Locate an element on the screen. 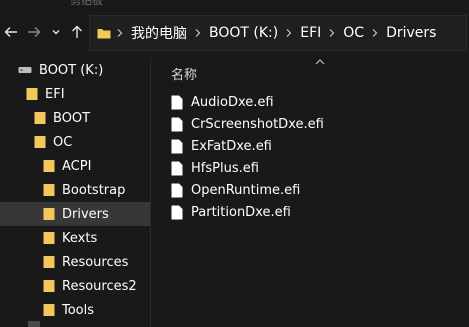 The height and width of the screenshot is (327, 469). file-name: AudioDxe.efi is located at coordinates (232, 102).